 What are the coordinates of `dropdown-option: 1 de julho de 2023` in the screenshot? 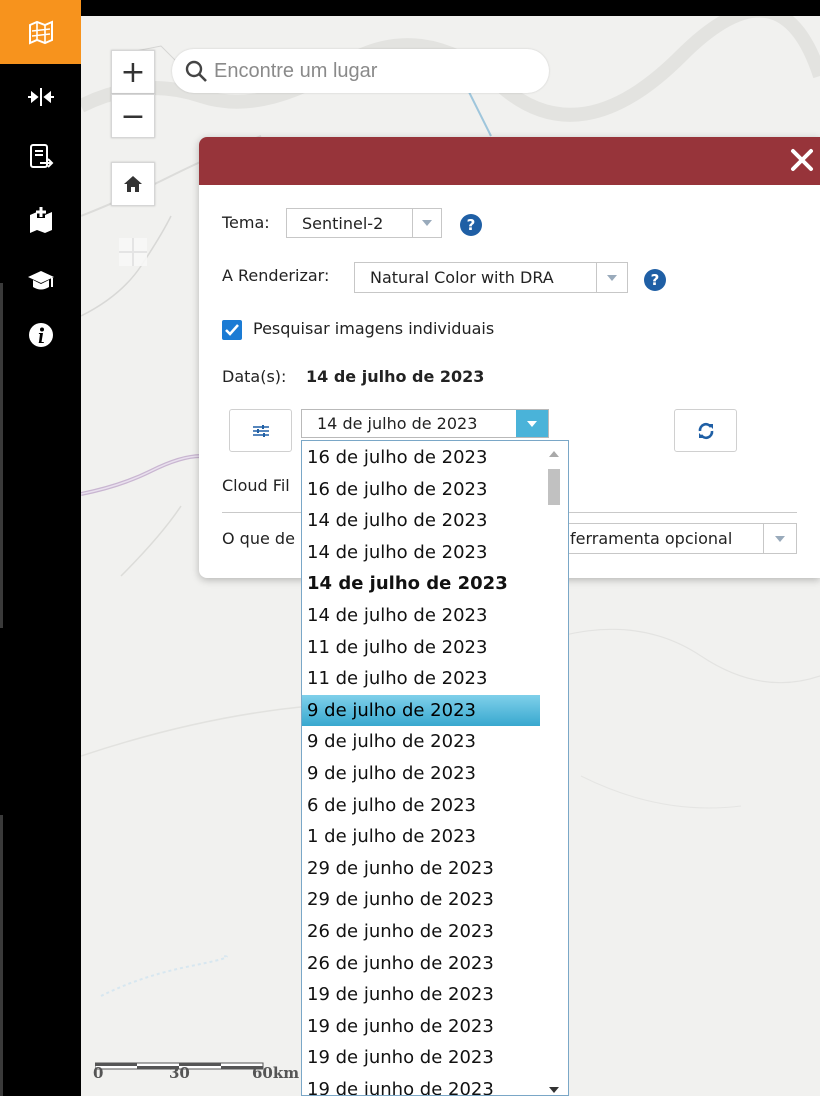 It's located at (421, 836).